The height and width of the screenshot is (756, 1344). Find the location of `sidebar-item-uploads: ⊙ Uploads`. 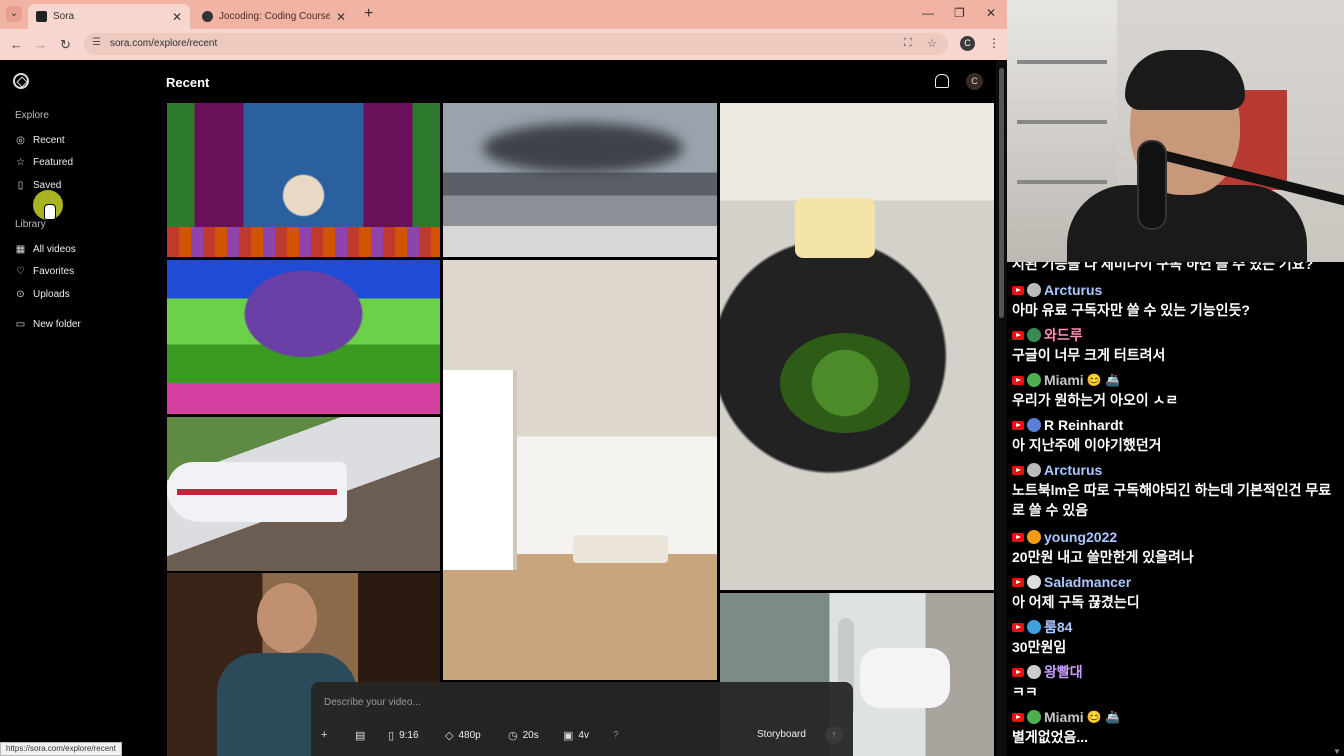

sidebar-item-uploads: ⊙ Uploads is located at coordinates (78, 294).